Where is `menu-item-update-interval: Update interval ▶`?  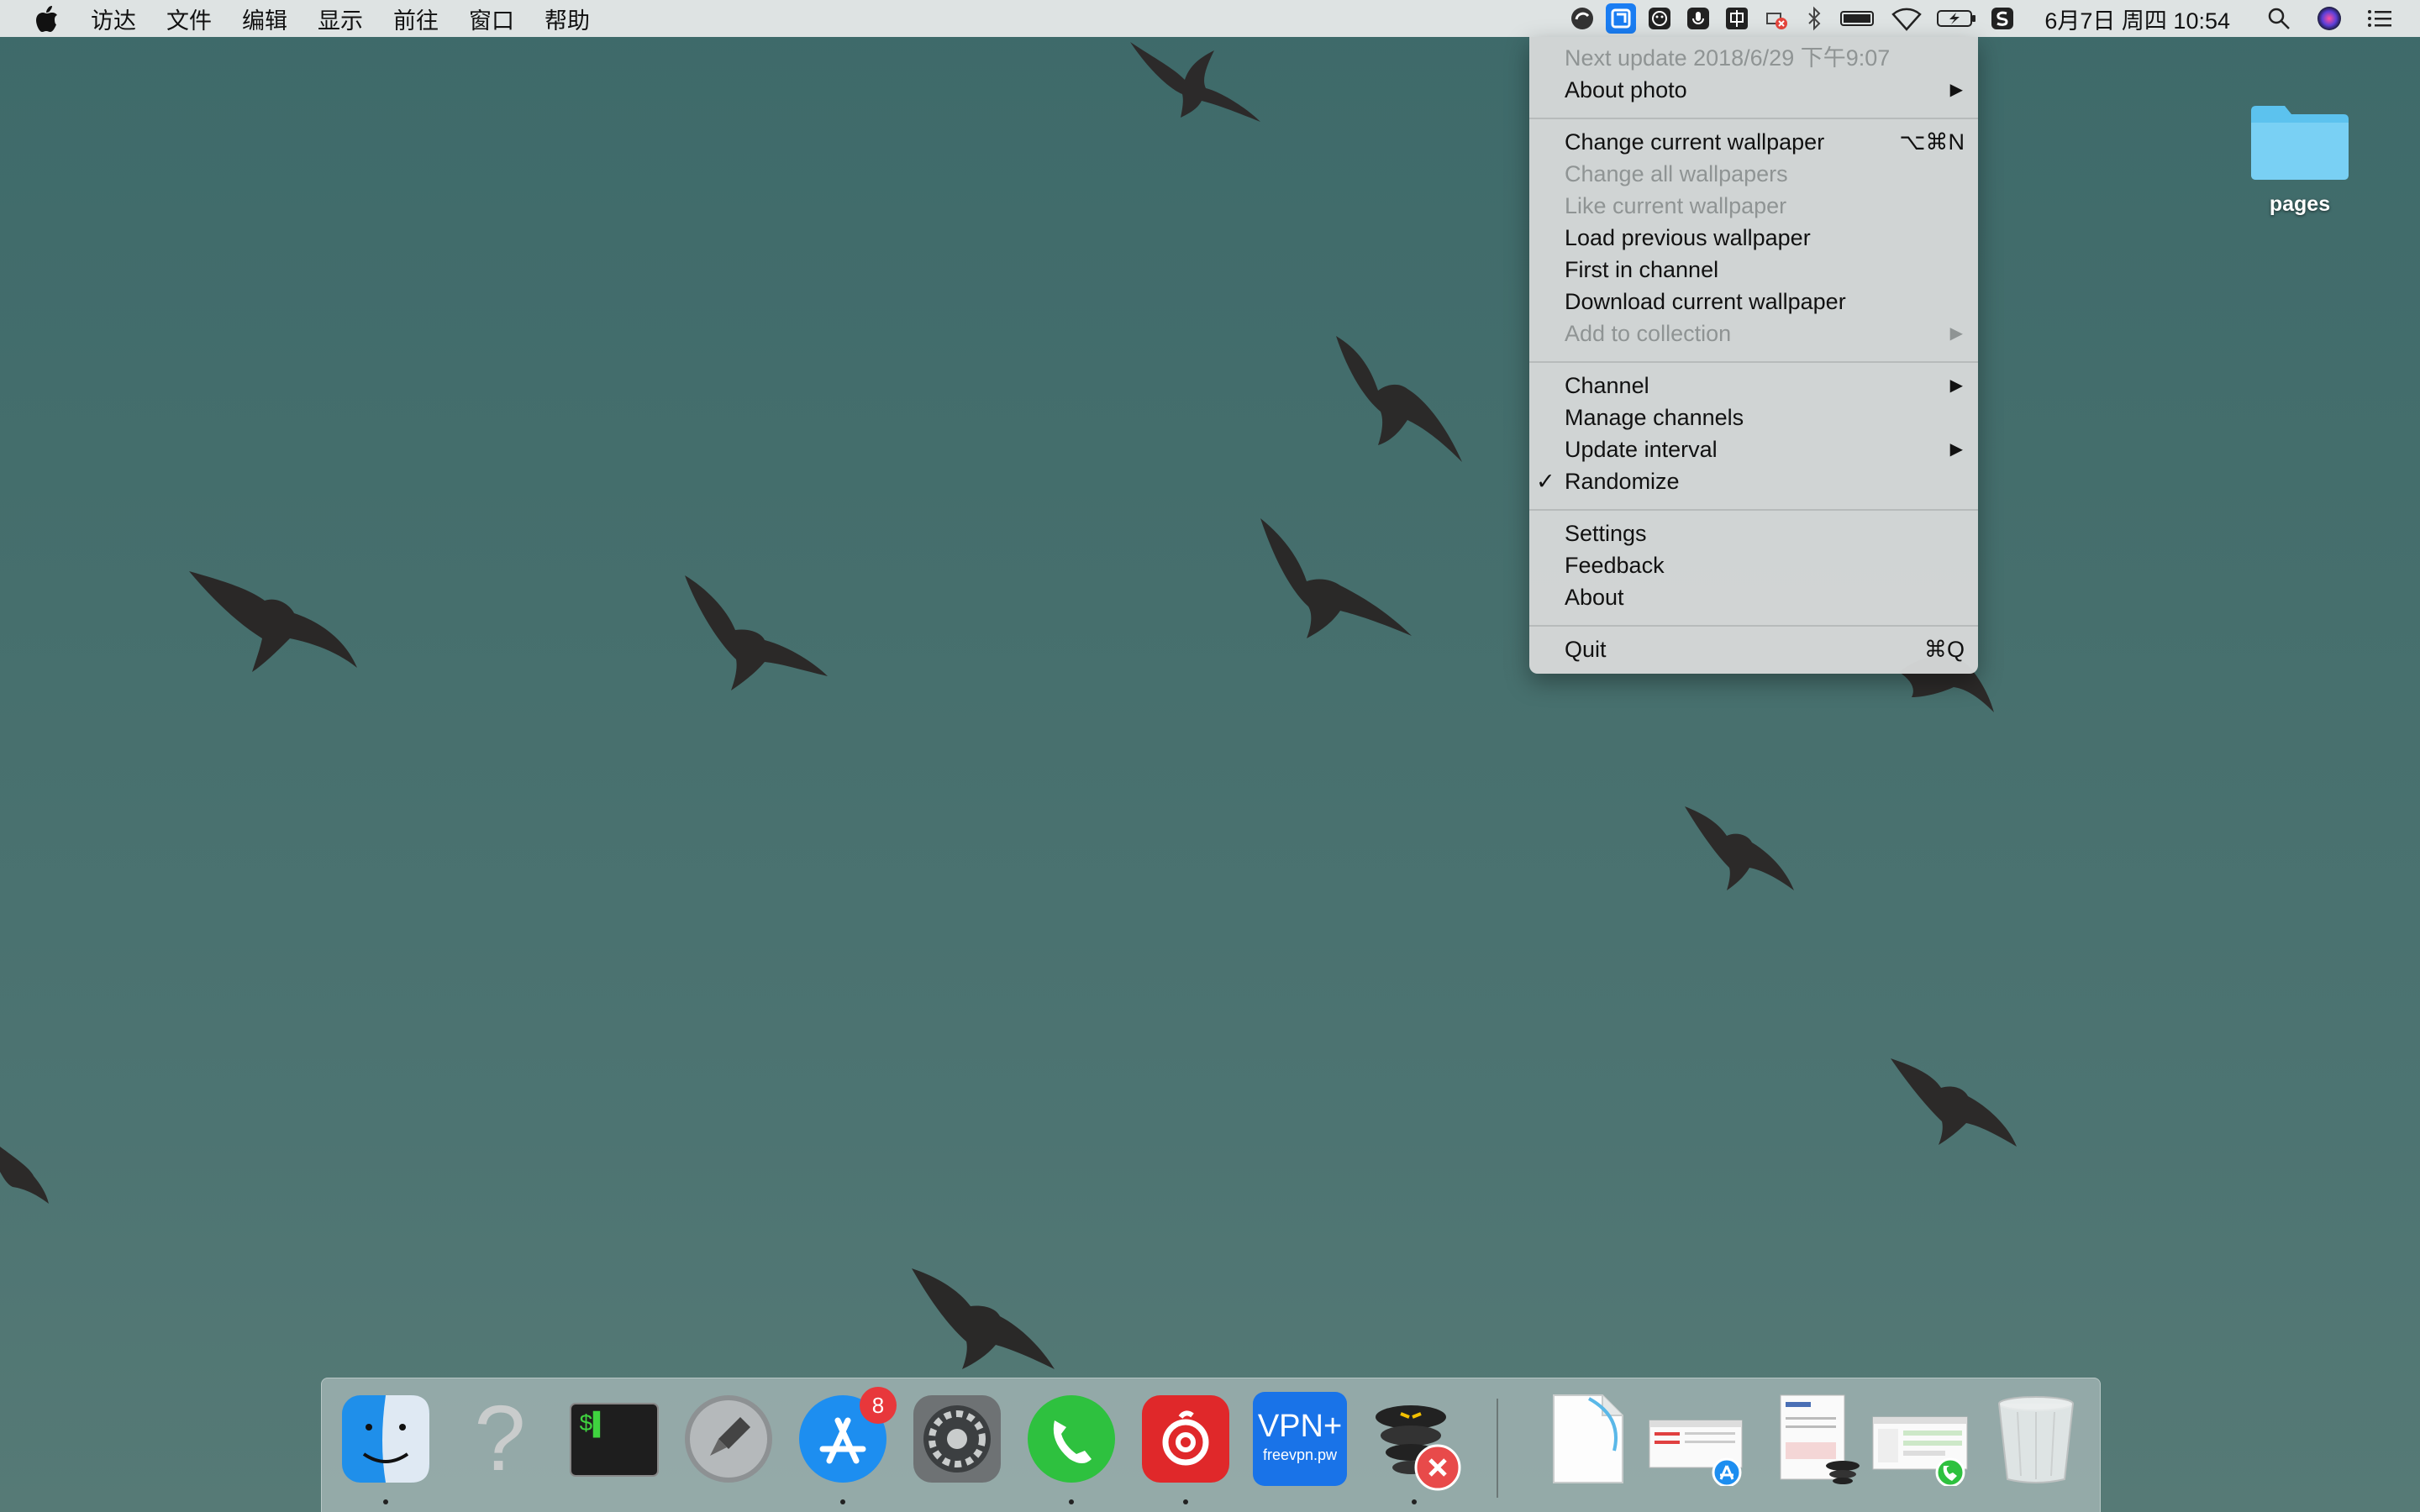
menu-item-update-interval: Update interval ▶ is located at coordinates (1765, 449).